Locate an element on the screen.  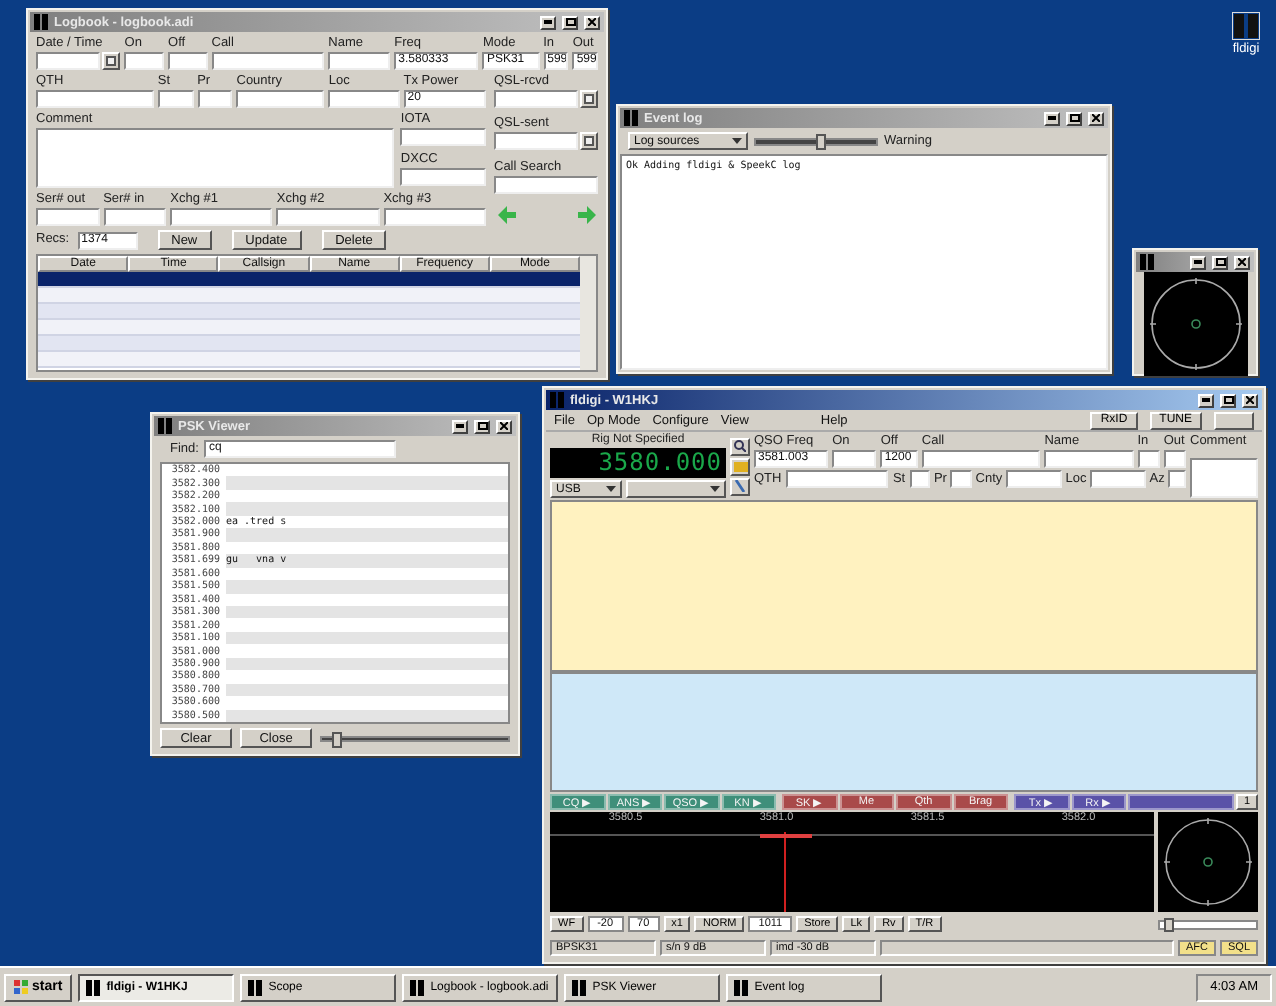
search-icon is located at coordinates (740, 446).